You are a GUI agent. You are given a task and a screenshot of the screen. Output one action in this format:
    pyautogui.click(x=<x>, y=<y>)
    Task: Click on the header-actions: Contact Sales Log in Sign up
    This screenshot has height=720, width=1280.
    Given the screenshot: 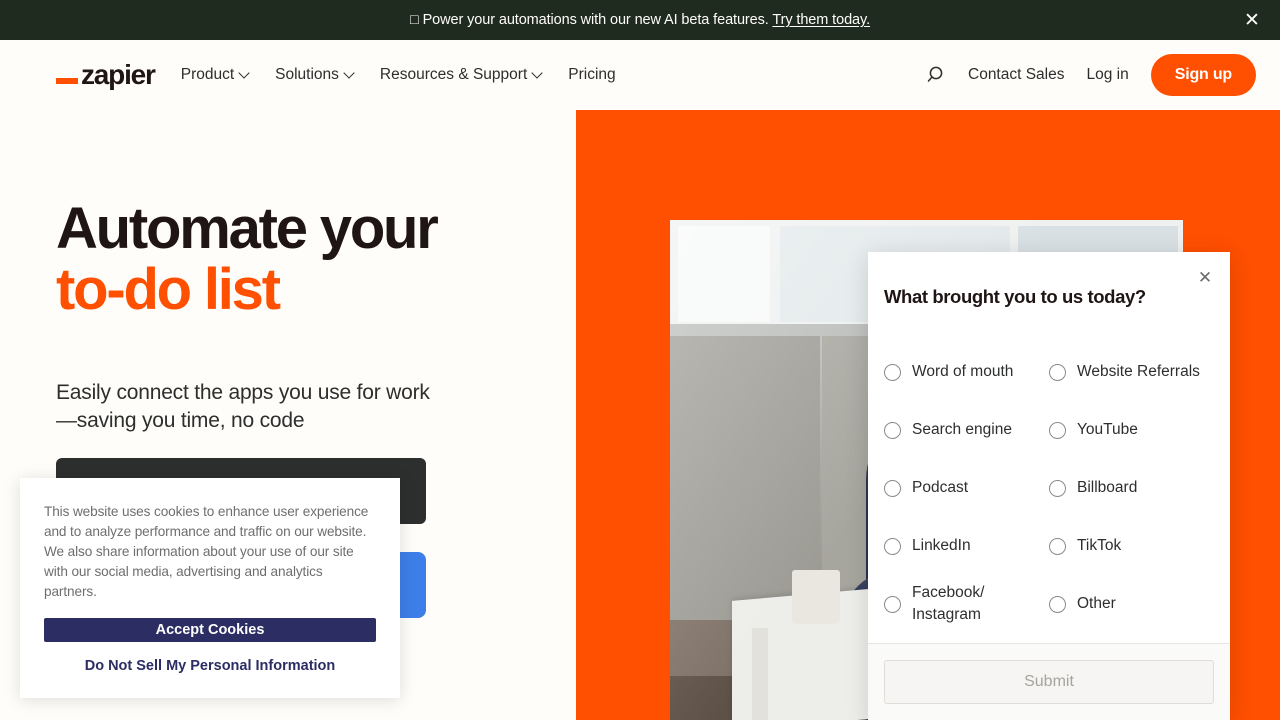 What is the action you would take?
    pyautogui.click(x=1090, y=75)
    